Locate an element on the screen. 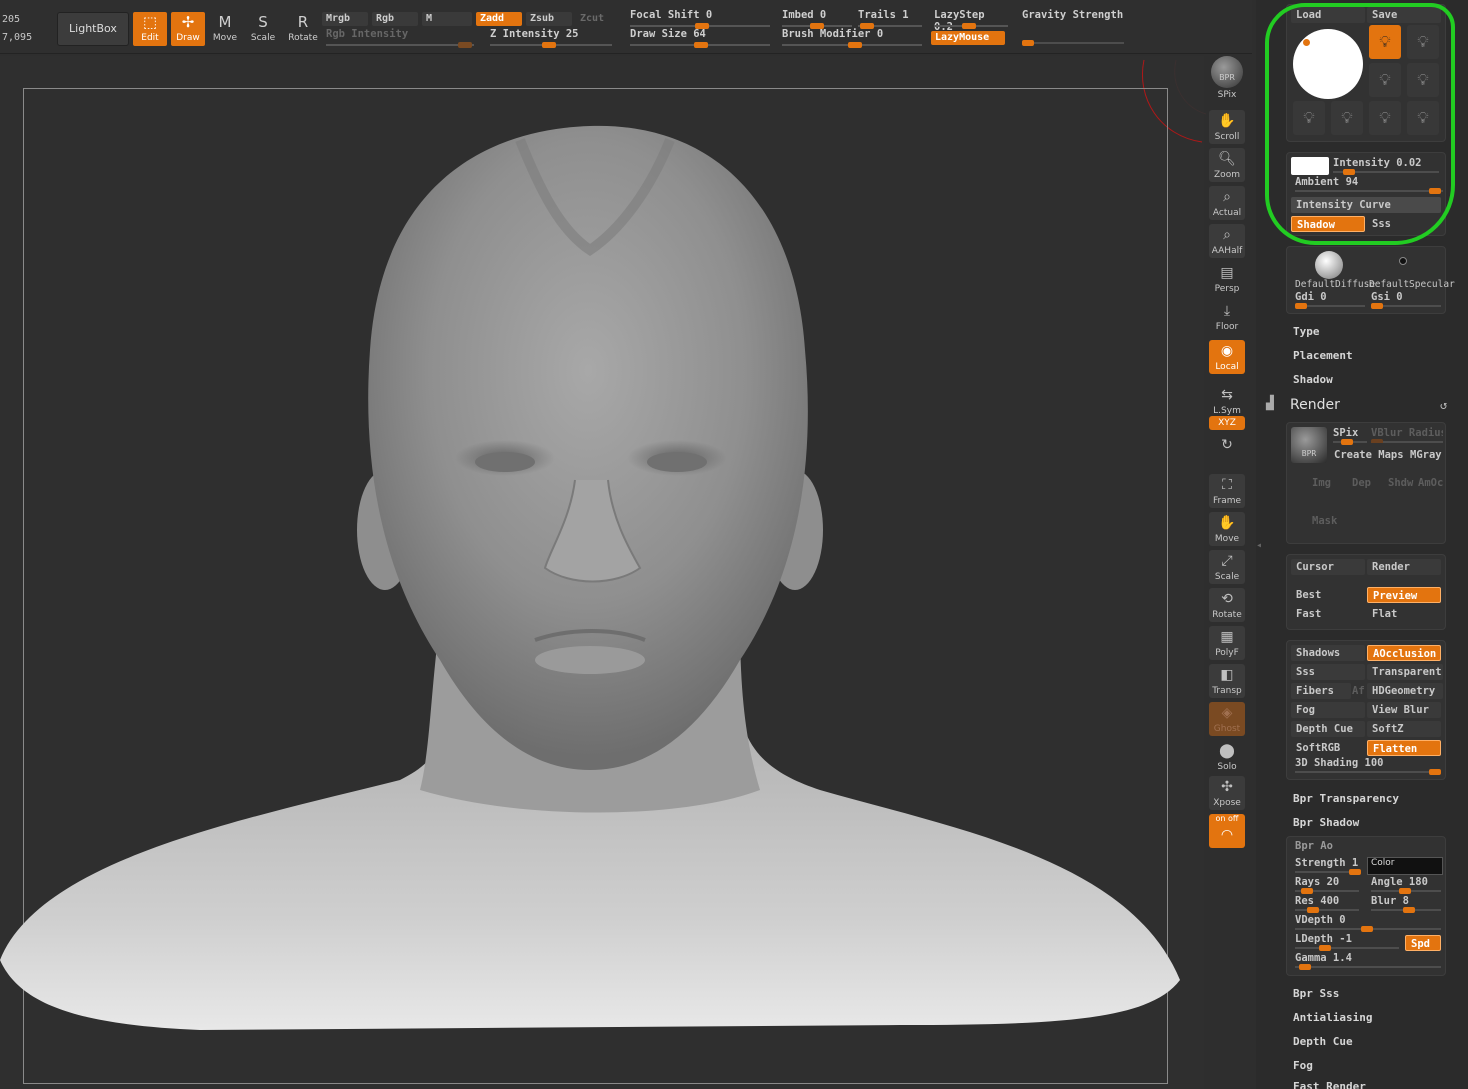  hdgeometry-button: HDGeometry is located at coordinates (1405, 691).